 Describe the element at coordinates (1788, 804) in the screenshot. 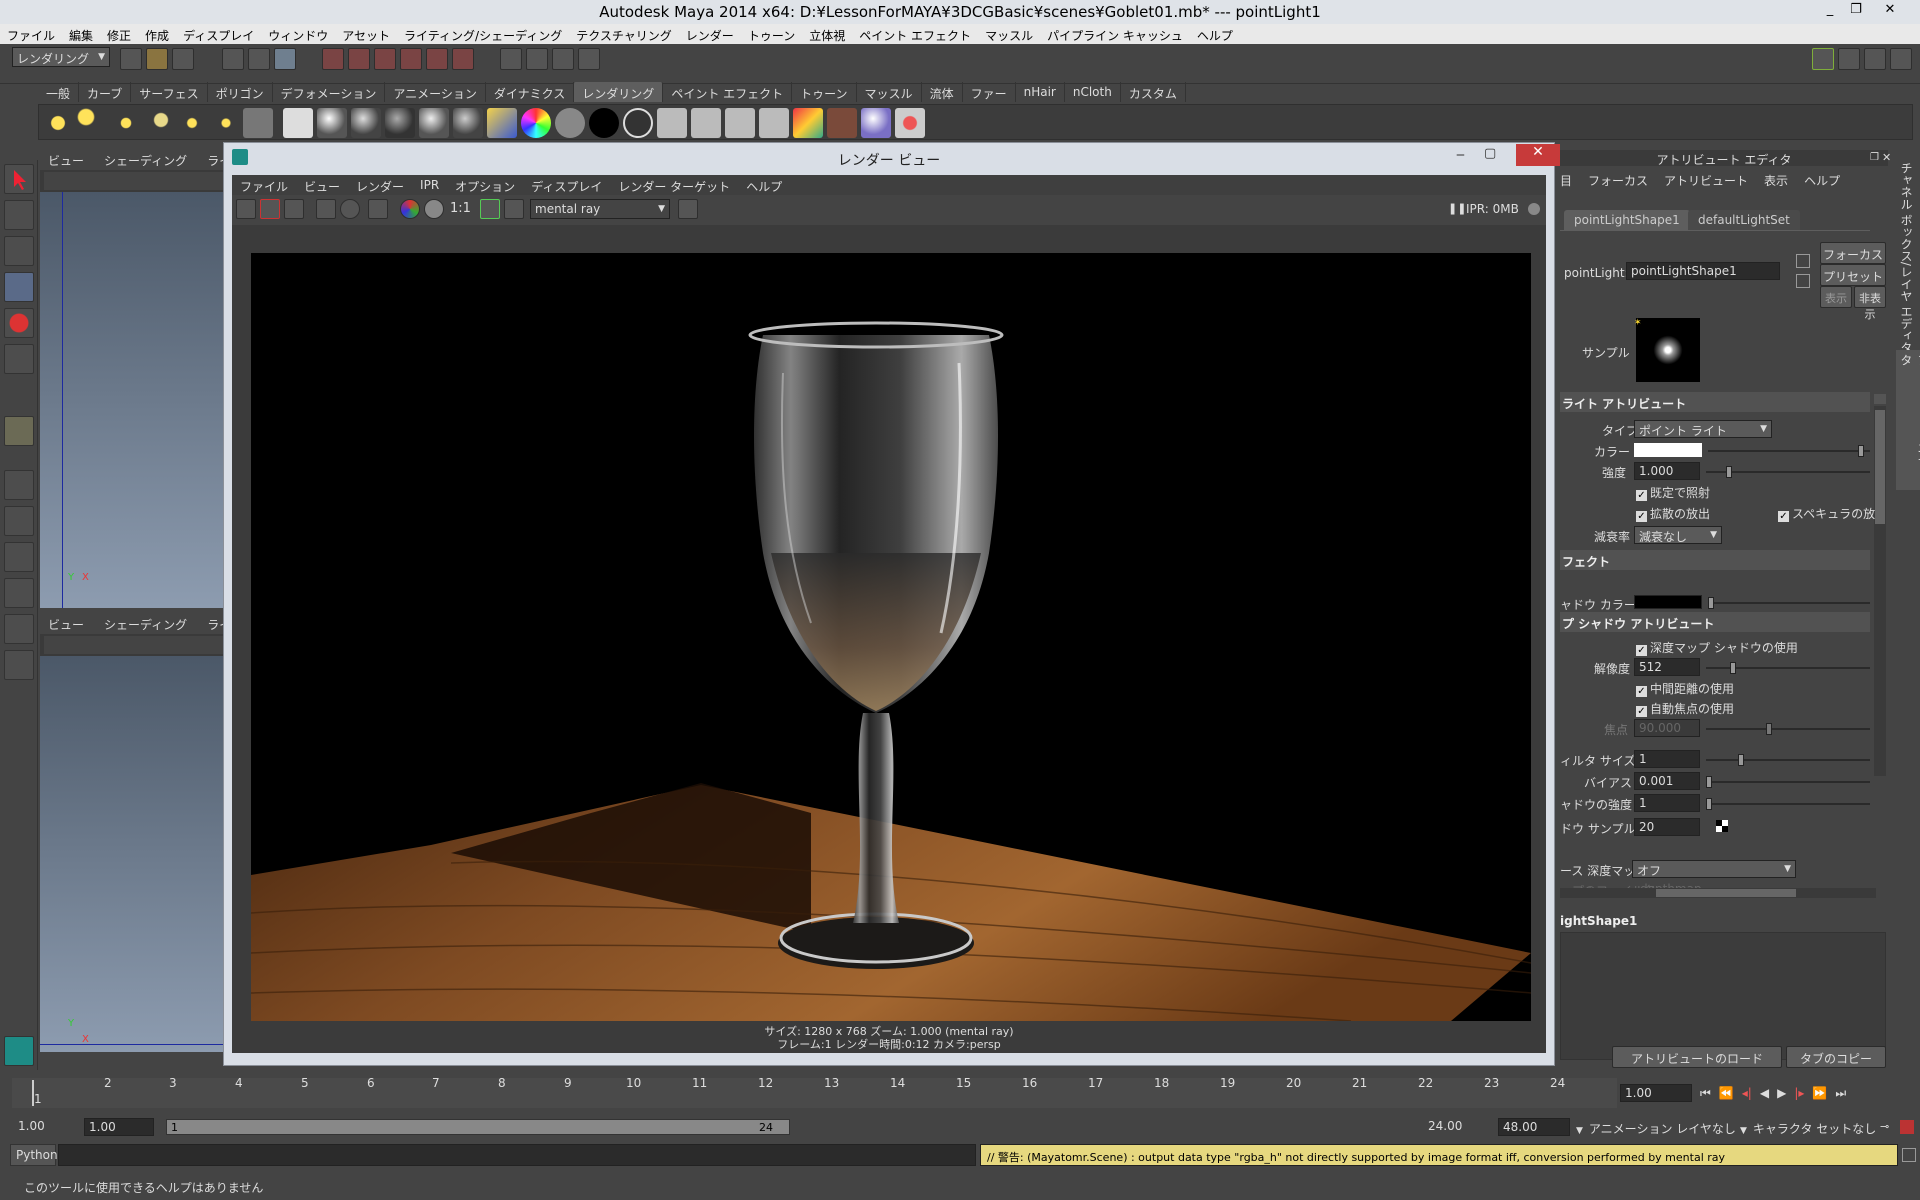

I see `fog-shadow-intensity-slider` at that location.